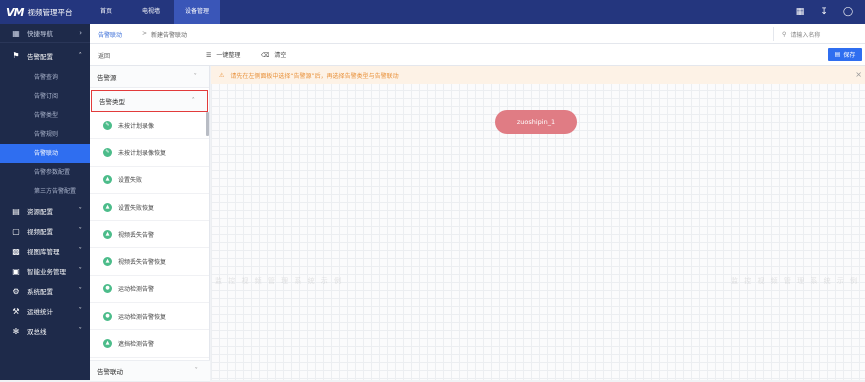 The width and height of the screenshot is (865, 382). I want to click on alarm-type-label: 未按计划录像, so click(136, 126).